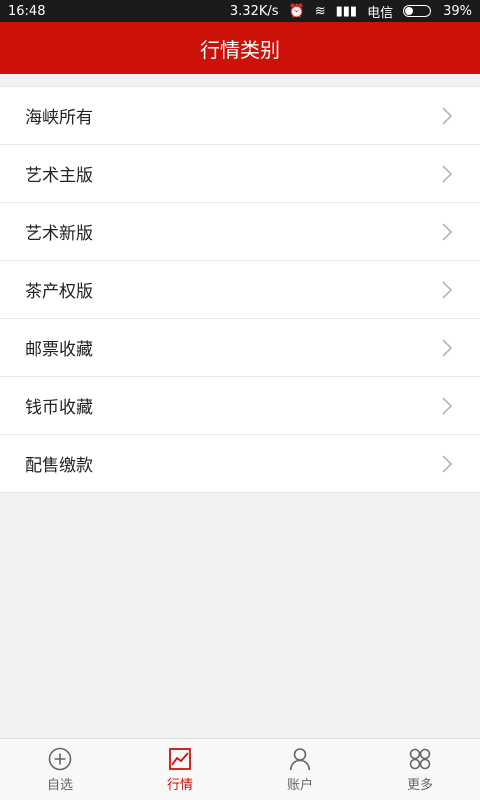  I want to click on list-item-label: 艺术主版, so click(59, 176).